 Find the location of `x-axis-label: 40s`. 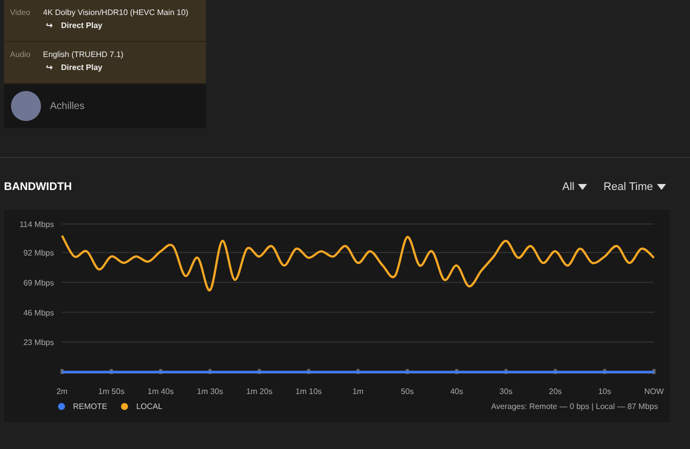

x-axis-label: 40s is located at coordinates (457, 391).